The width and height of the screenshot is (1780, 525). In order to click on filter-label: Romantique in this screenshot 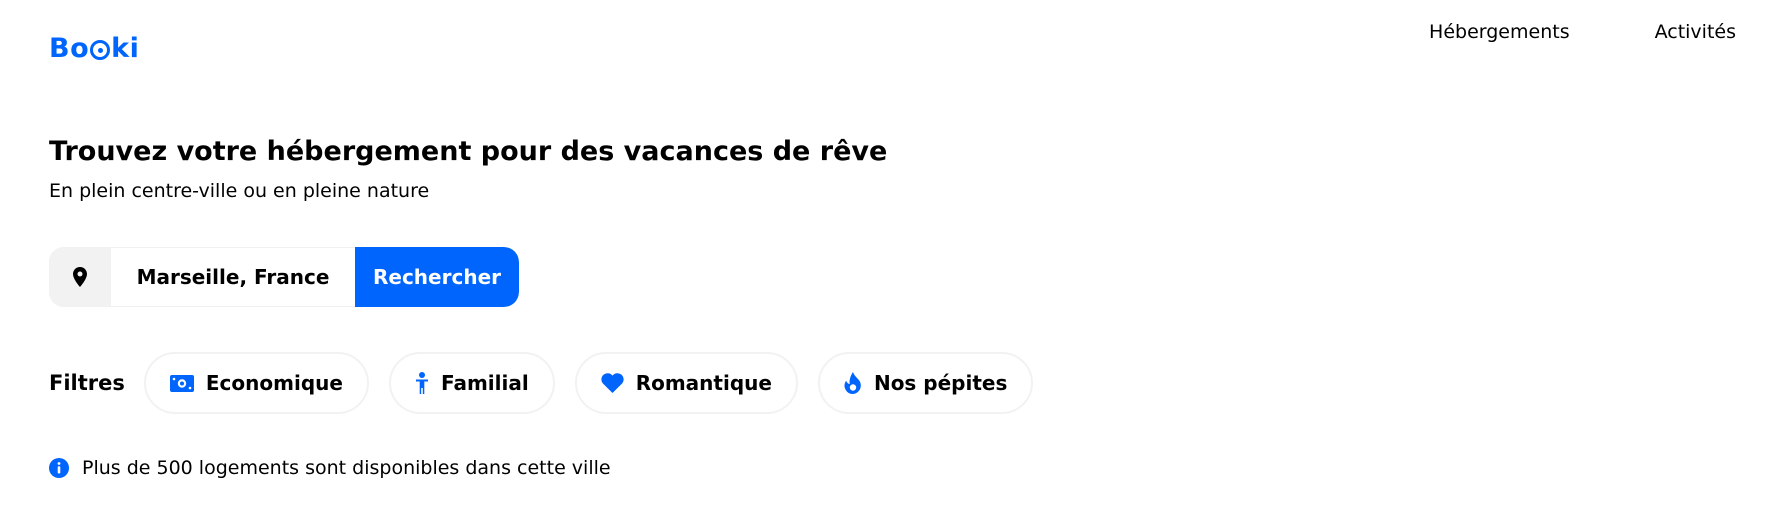, I will do `click(703, 383)`.